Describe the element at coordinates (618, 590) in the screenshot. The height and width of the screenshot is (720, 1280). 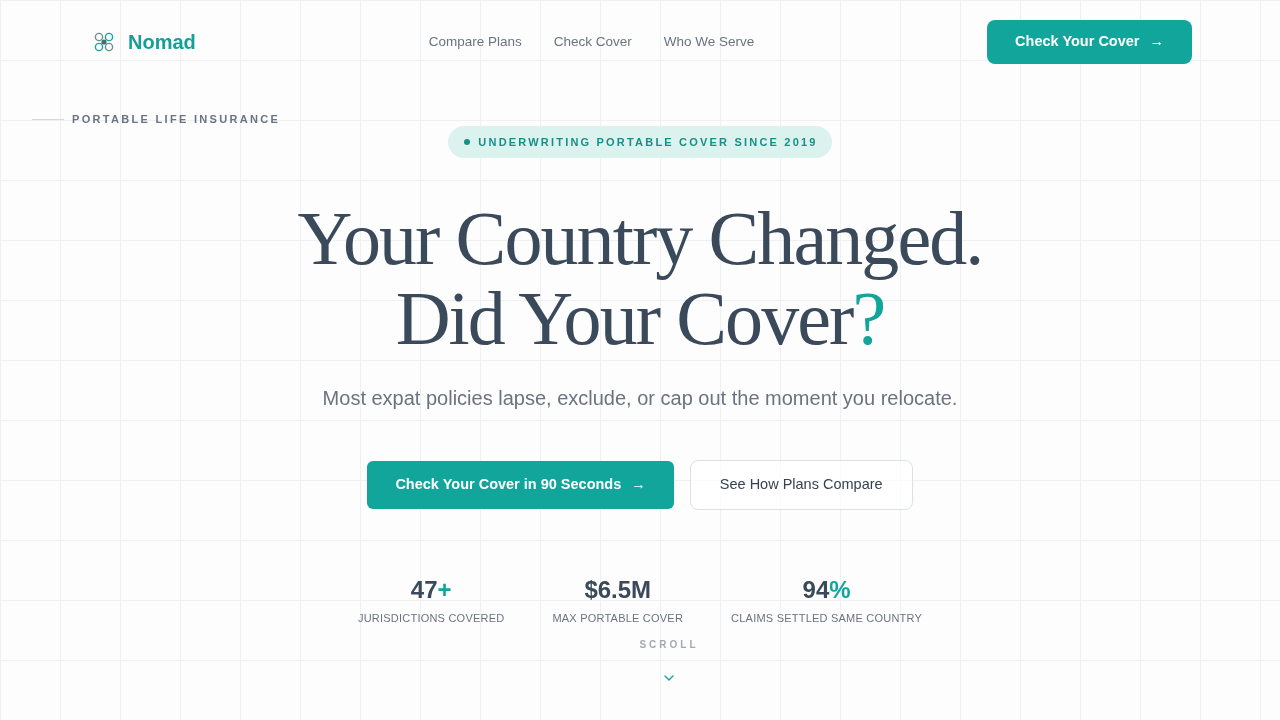
I see `stat-value: $6.5M` at that location.